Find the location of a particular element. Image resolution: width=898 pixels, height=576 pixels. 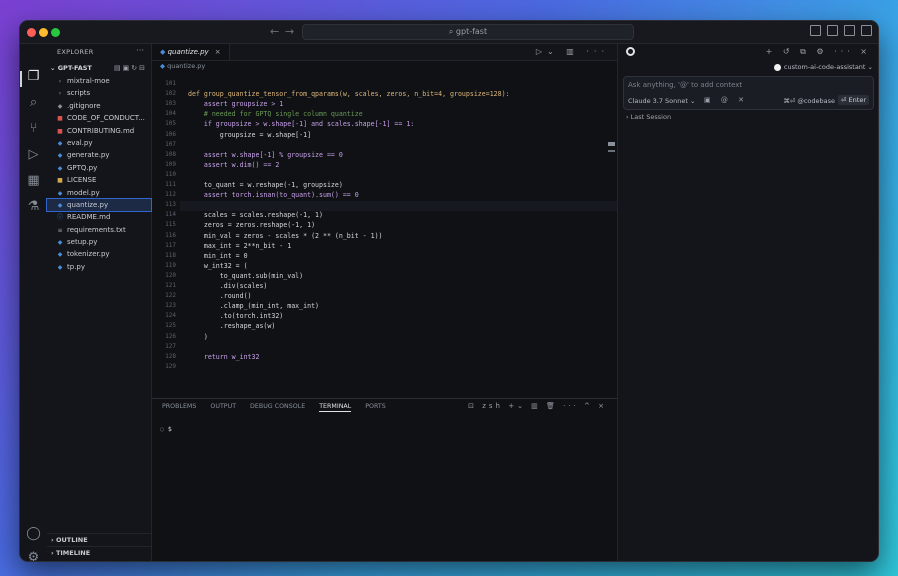

file-tree-item: ◆ setup.py is located at coordinates (99, 242).